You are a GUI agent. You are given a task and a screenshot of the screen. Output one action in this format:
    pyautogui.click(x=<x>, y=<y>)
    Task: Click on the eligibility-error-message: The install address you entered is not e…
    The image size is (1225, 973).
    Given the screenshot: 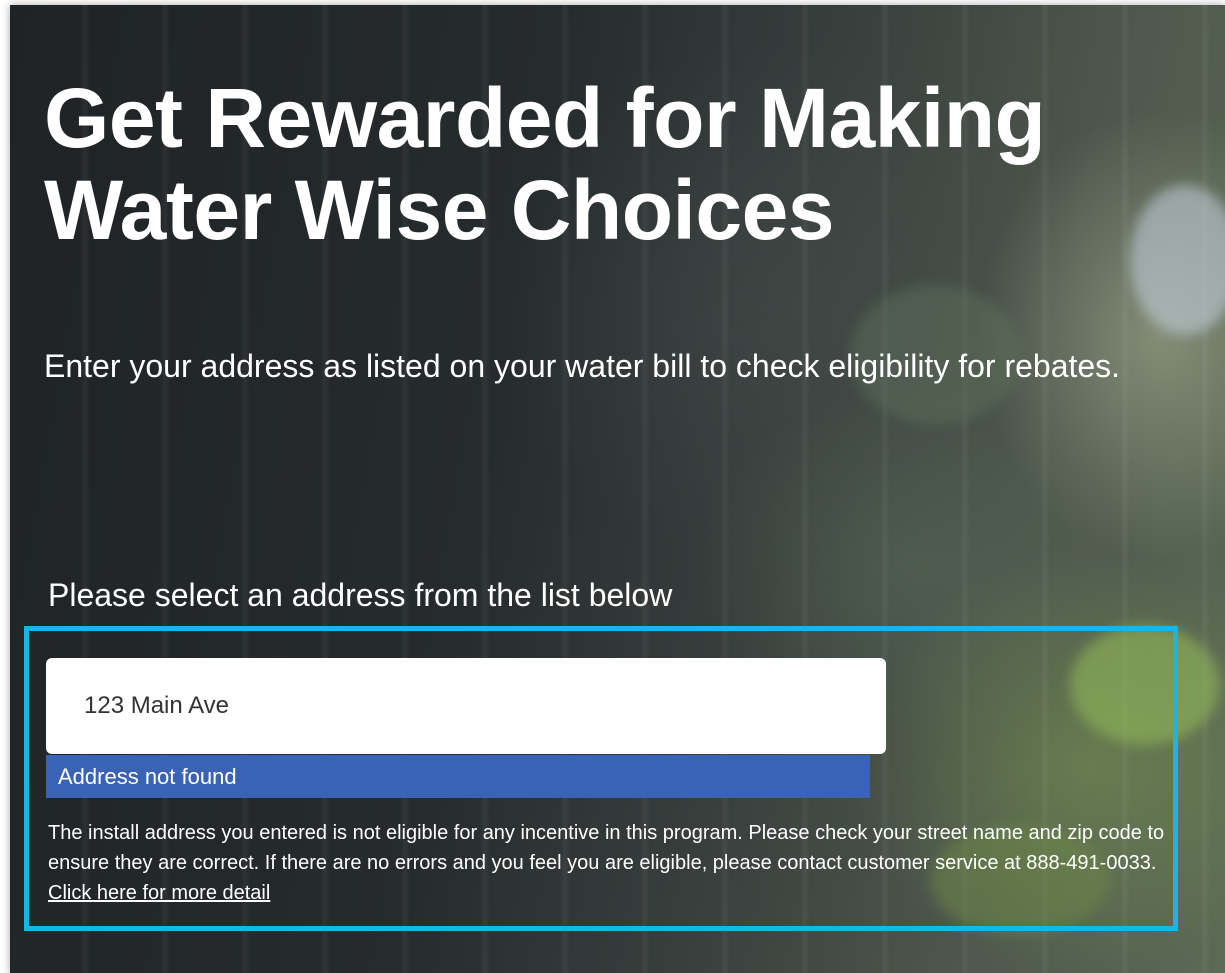 What is the action you would take?
    pyautogui.click(x=613, y=863)
    